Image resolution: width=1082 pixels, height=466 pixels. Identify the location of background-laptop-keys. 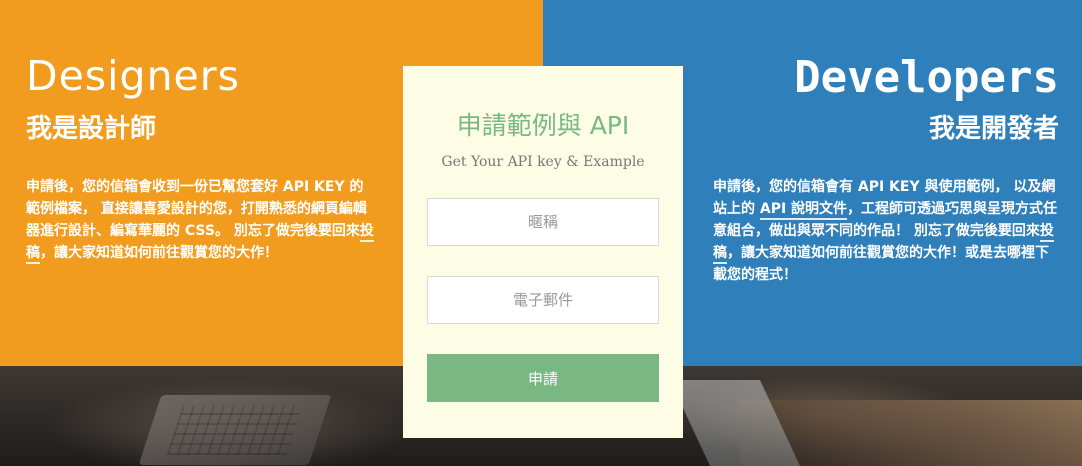
(235, 430).